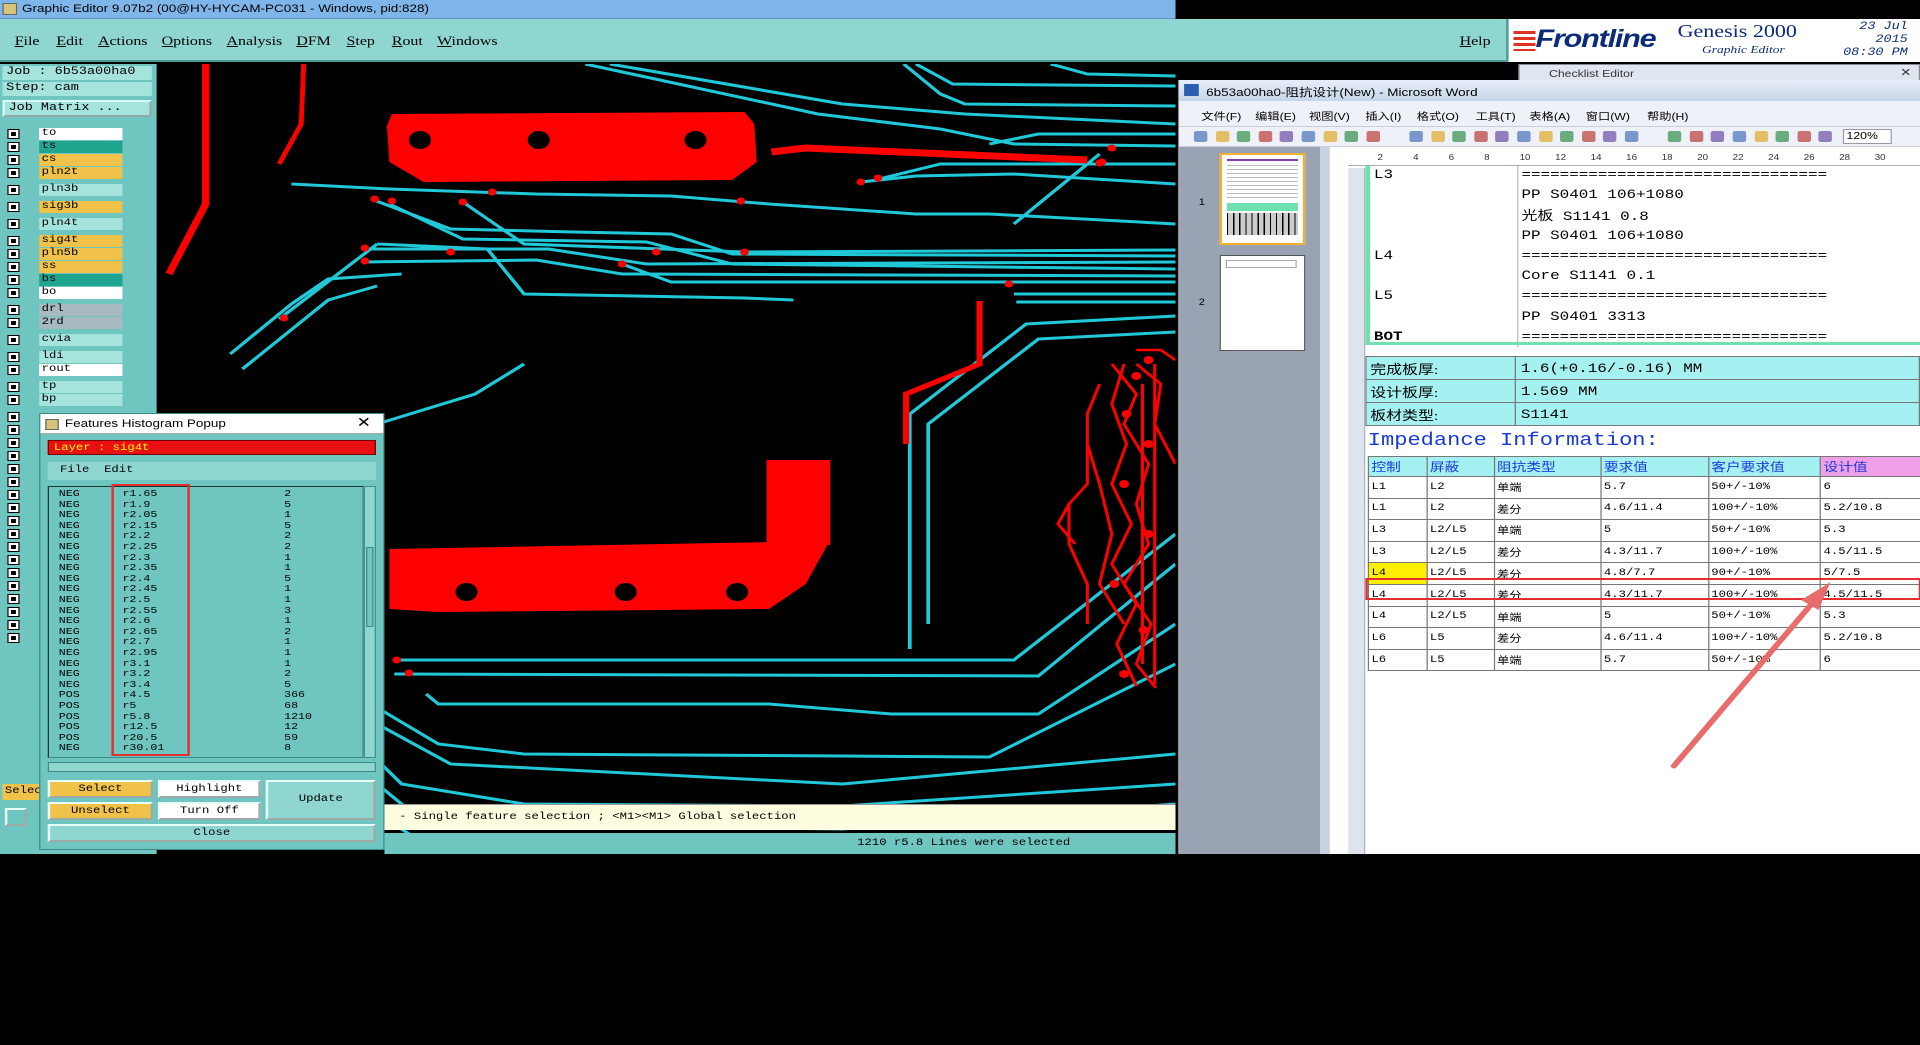  Describe the element at coordinates (209, 789) in the screenshot. I see `highlight-button: Highlight` at that location.